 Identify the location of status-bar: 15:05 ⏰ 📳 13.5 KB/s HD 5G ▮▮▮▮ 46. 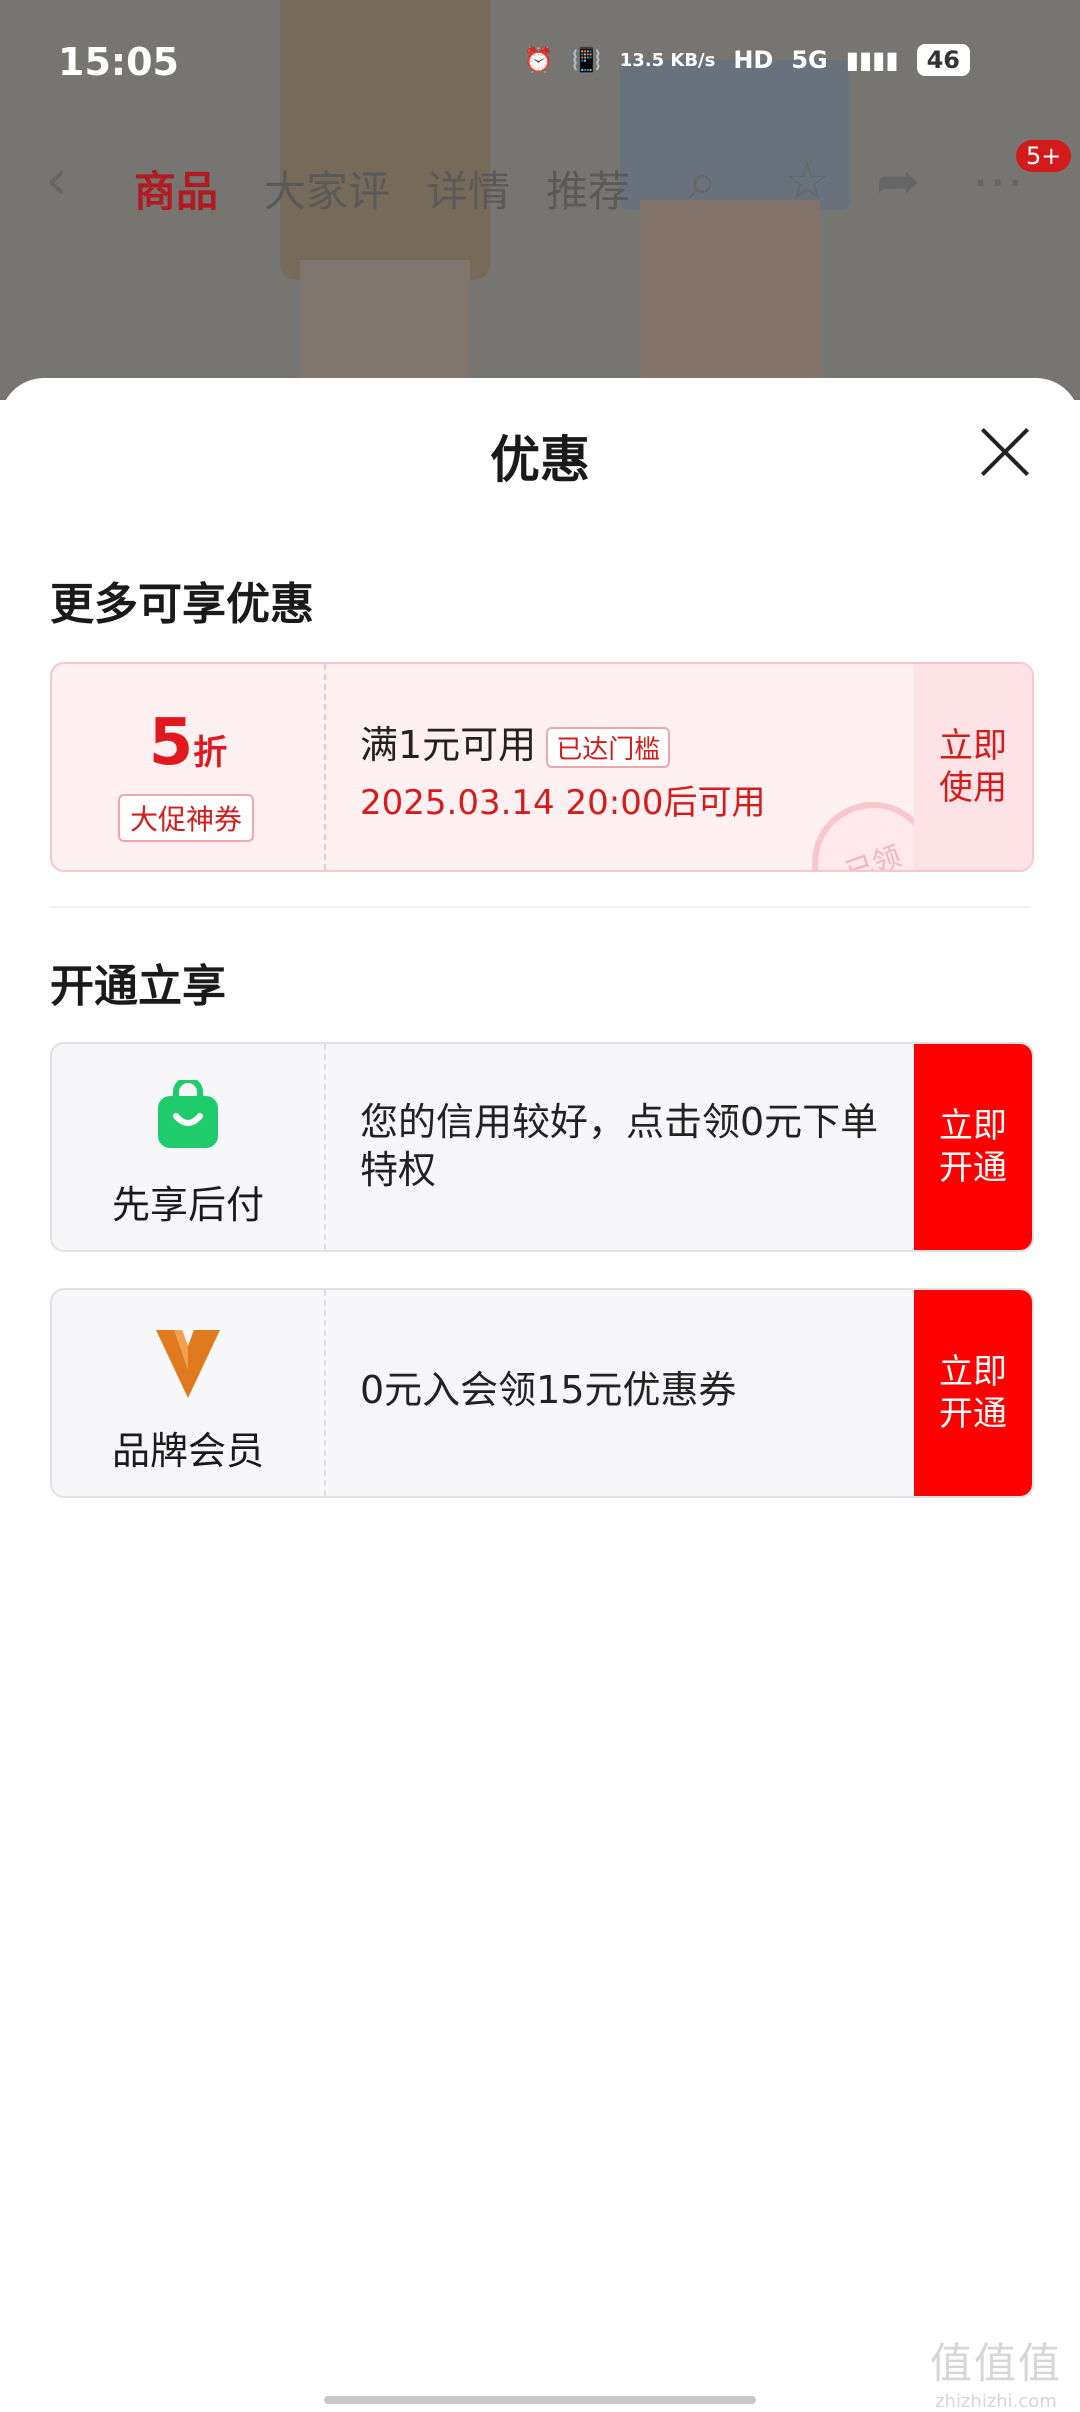
(540, 60).